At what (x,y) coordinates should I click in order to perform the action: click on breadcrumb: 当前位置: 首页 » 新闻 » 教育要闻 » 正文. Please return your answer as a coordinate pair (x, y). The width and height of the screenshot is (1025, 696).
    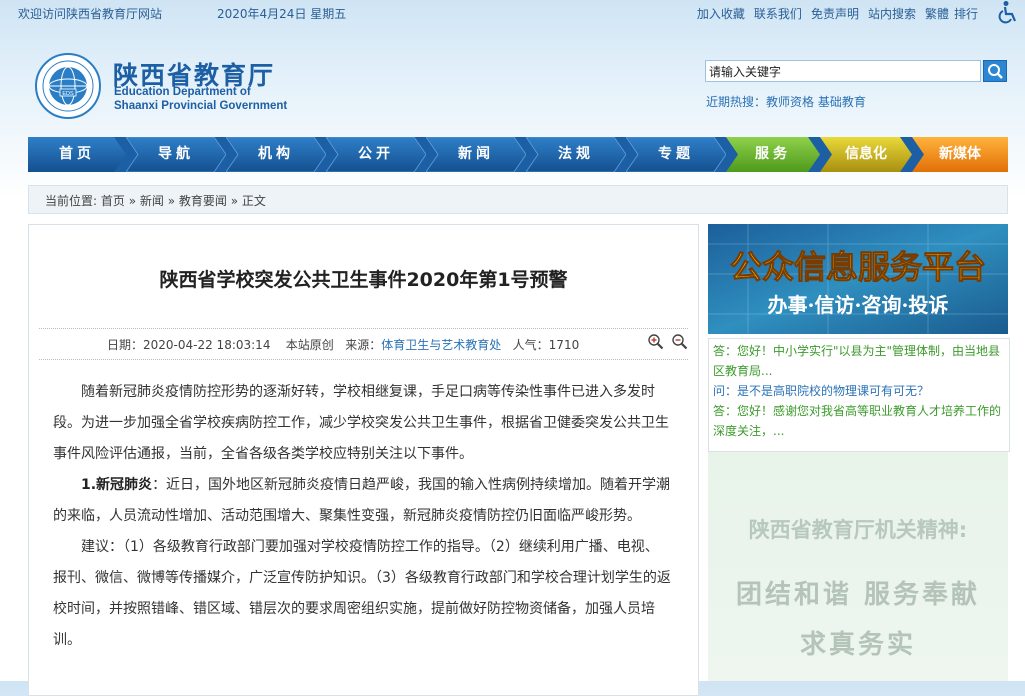
    Looking at the image, I should click on (518, 199).